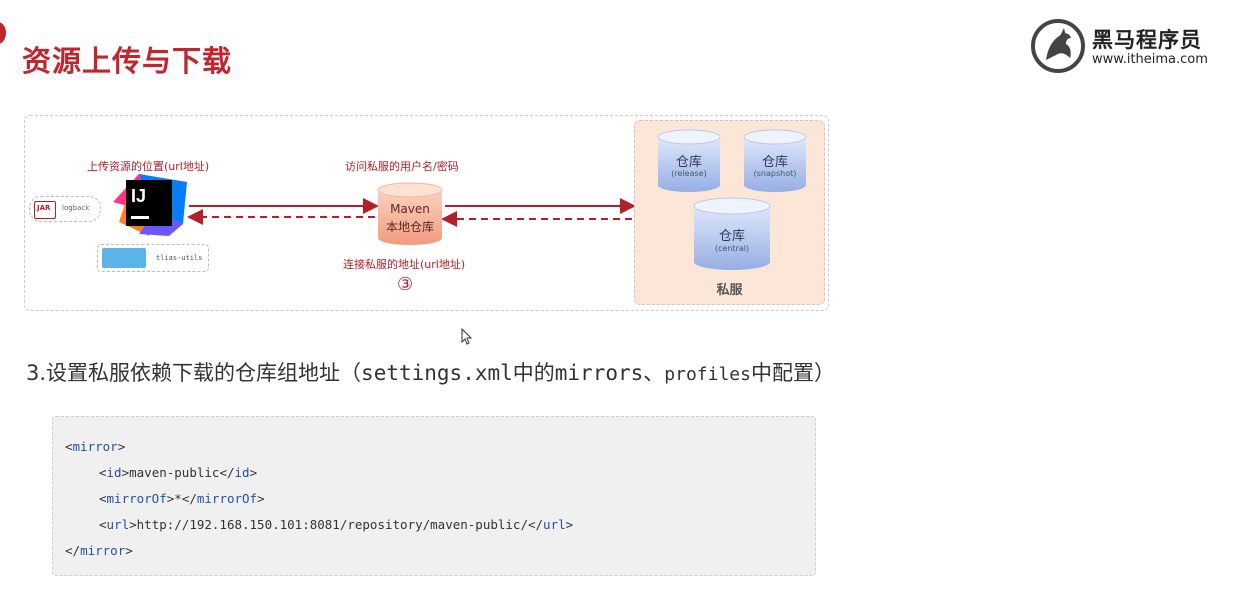 This screenshot has width=1238, height=610. I want to click on repository-snapshot: 仓库 (snapshot), so click(775, 161).